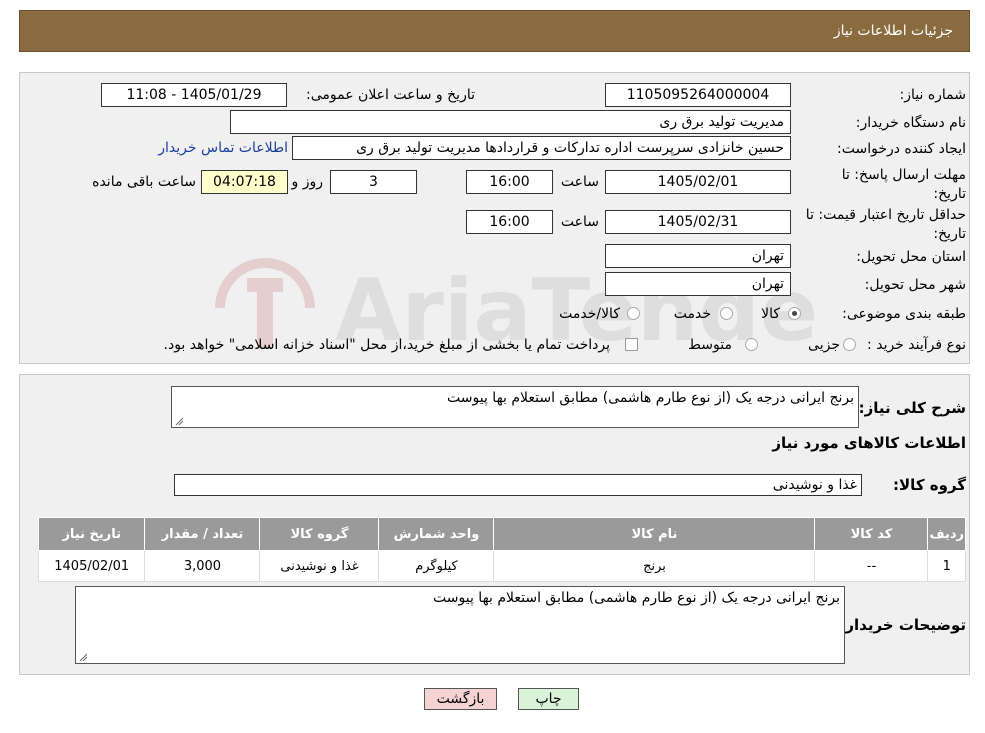  What do you see at coordinates (911, 257) in the screenshot?
I see `province-label: استان محل تحویل:` at bounding box center [911, 257].